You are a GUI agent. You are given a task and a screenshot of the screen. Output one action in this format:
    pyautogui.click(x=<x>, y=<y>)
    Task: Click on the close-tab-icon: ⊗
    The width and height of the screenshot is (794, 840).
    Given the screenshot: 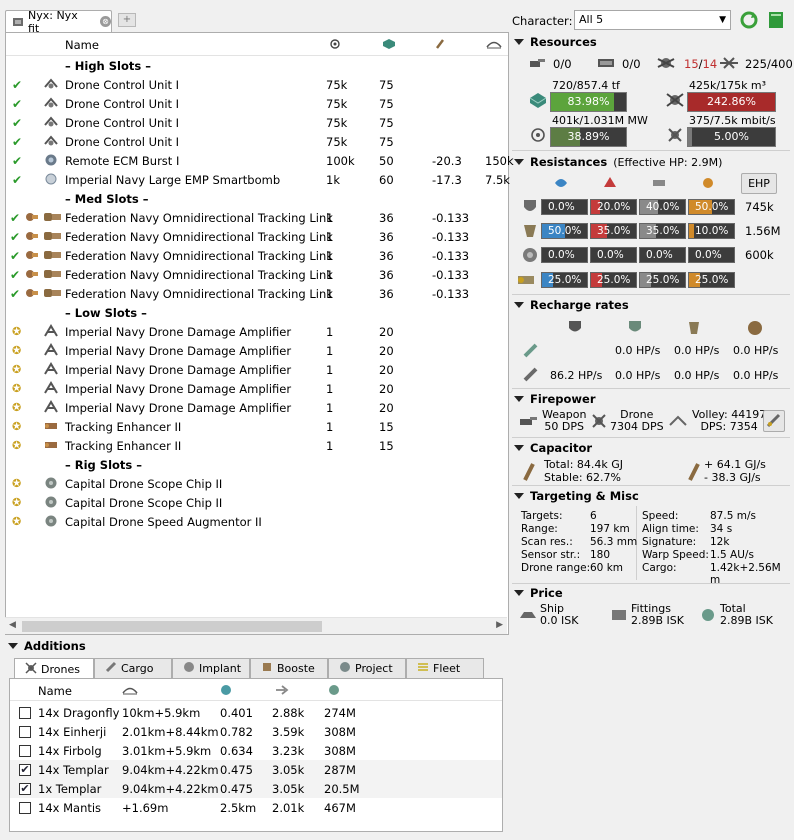 What is the action you would take?
    pyautogui.click(x=105, y=21)
    